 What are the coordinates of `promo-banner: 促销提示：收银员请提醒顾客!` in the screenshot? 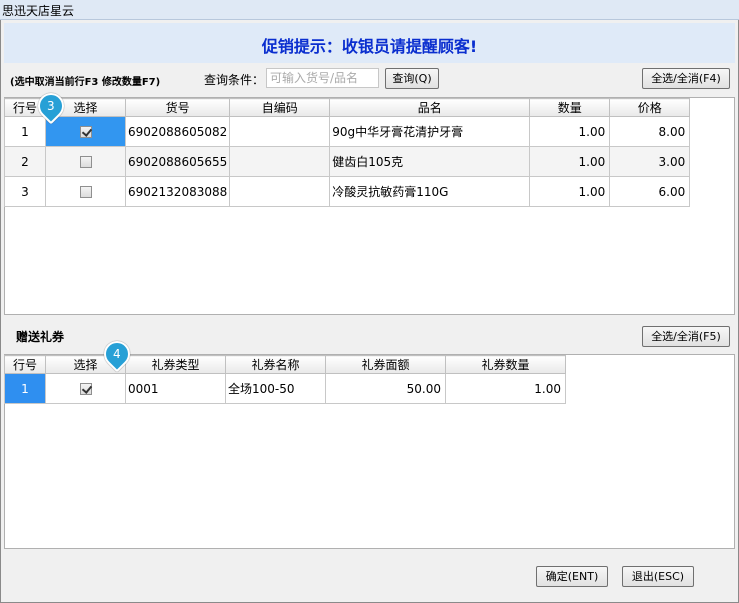 It's located at (369, 43).